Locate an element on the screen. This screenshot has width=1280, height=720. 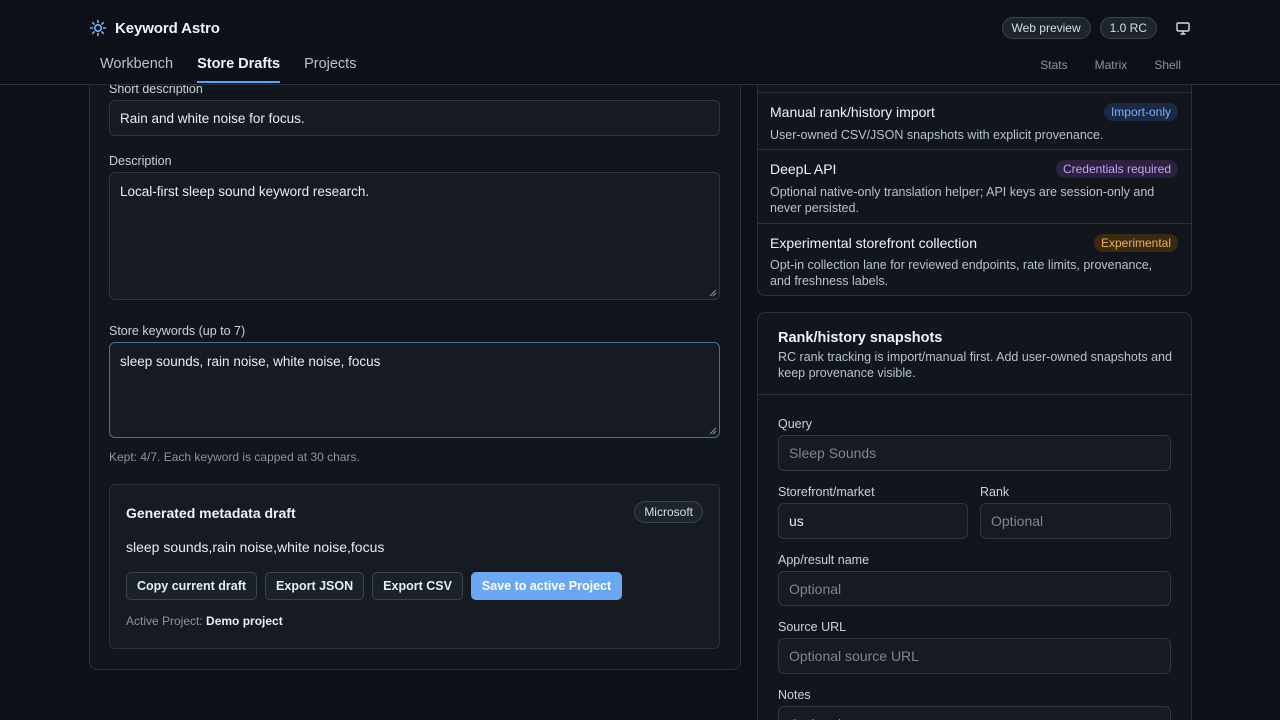
tab-workbench: Workbench is located at coordinates (136, 69).